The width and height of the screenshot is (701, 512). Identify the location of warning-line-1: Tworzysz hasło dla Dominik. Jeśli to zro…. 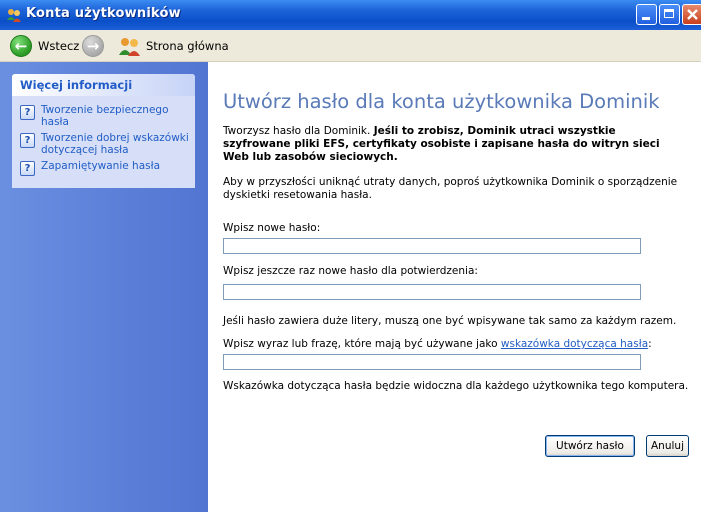
(419, 131).